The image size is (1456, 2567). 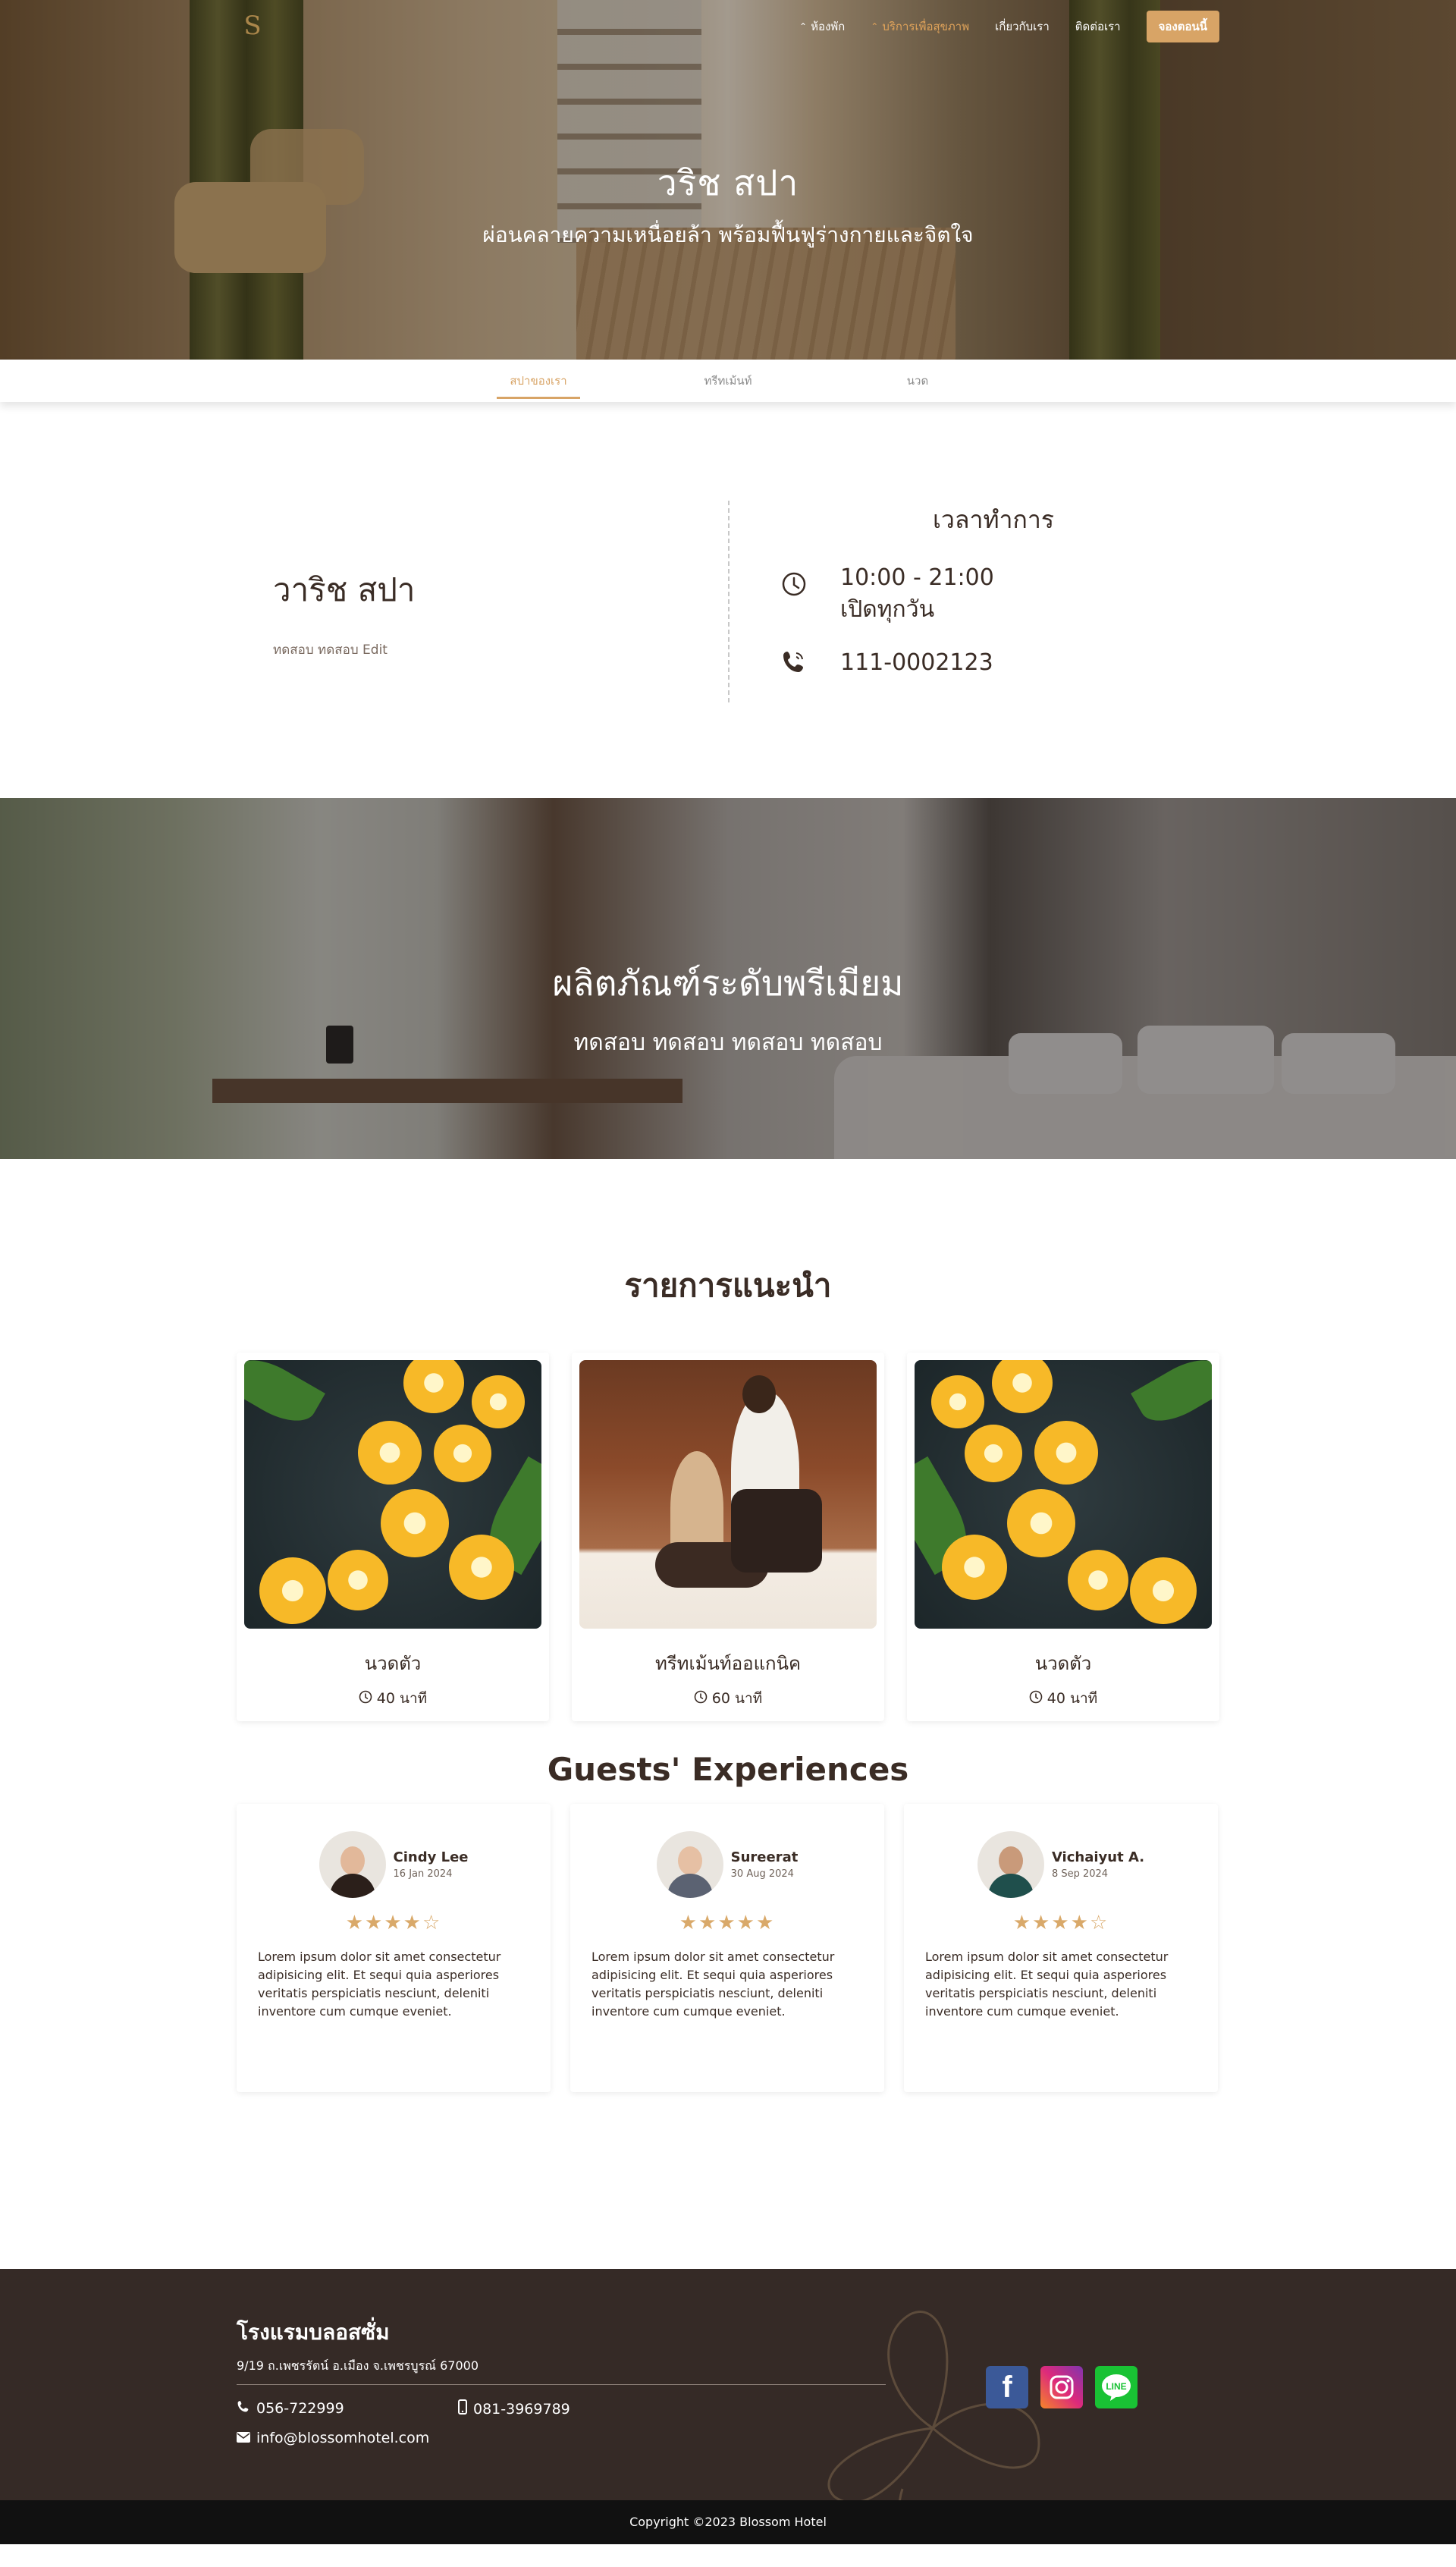 What do you see at coordinates (728, 1664) in the screenshot?
I see `service-name: ทรีทเม้นท์ออแกนิค` at bounding box center [728, 1664].